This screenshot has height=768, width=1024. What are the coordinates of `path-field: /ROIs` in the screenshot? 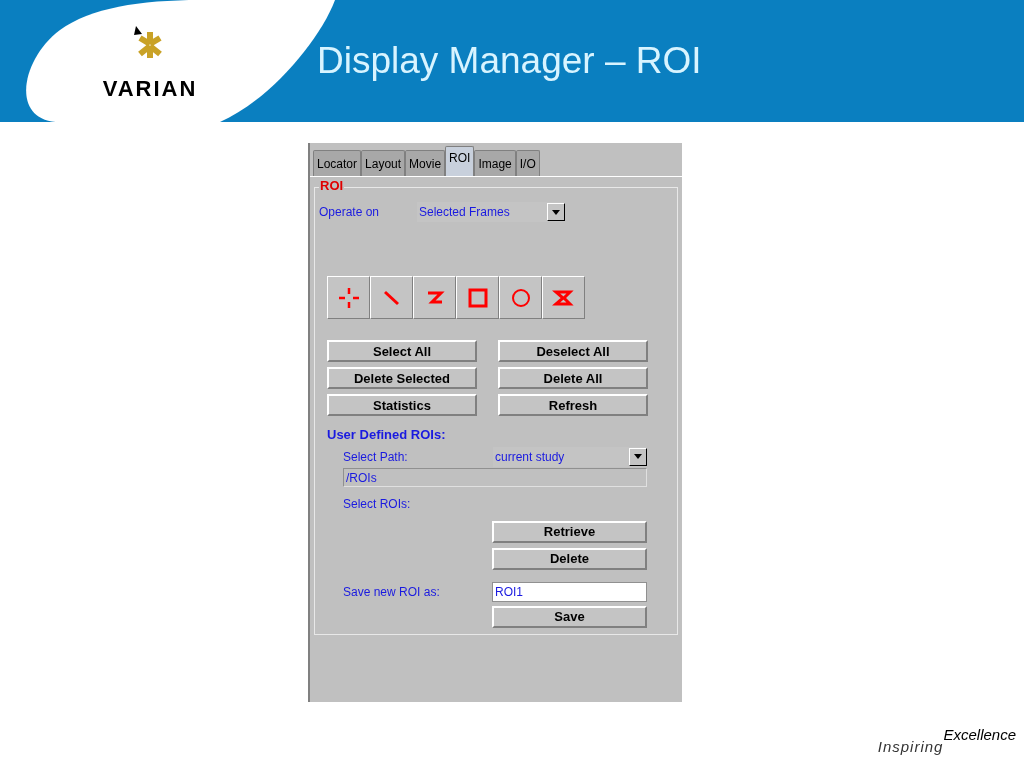 It's located at (495, 477).